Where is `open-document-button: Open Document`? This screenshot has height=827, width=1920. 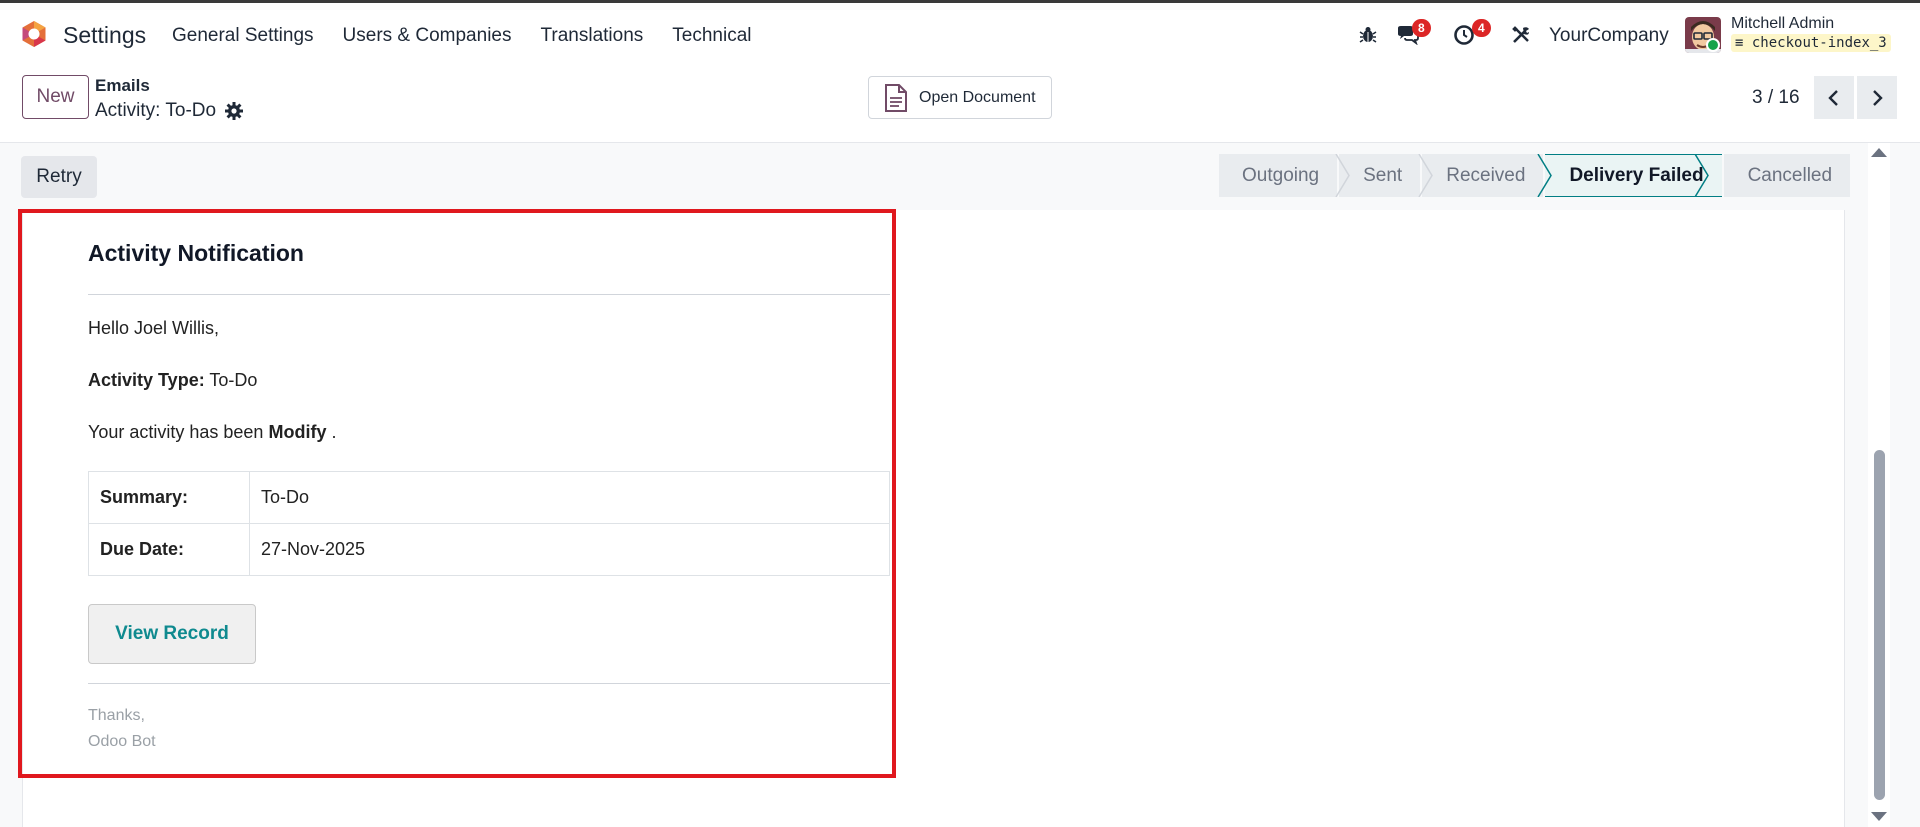 open-document-button: Open Document is located at coordinates (960, 97).